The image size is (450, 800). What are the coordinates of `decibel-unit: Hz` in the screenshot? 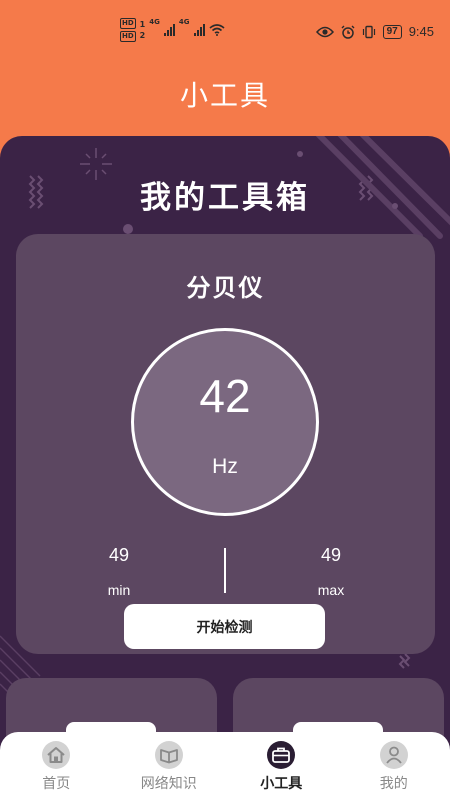 It's located at (225, 466).